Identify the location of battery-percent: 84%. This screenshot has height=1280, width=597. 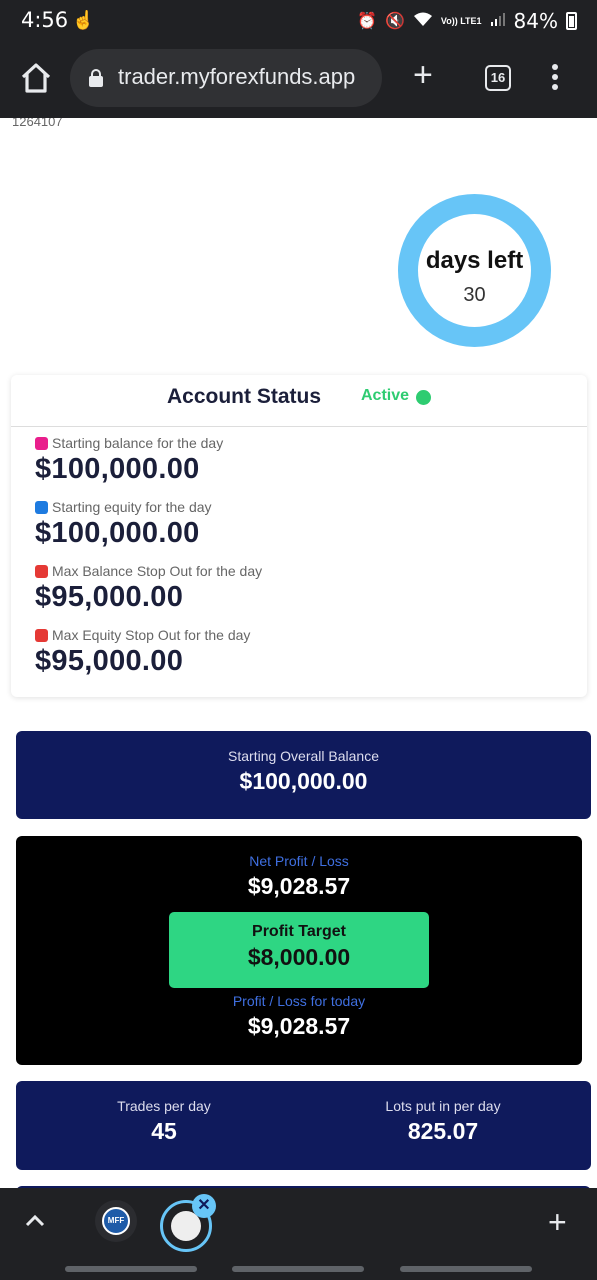
(535, 21).